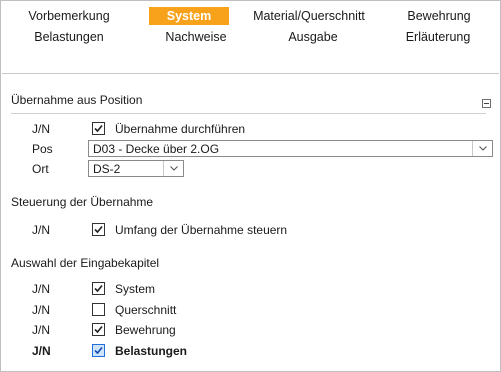 This screenshot has height=372, width=501. What do you see at coordinates (151, 351) in the screenshot?
I see `belastungen-checkbox-label: Belastungen` at bounding box center [151, 351].